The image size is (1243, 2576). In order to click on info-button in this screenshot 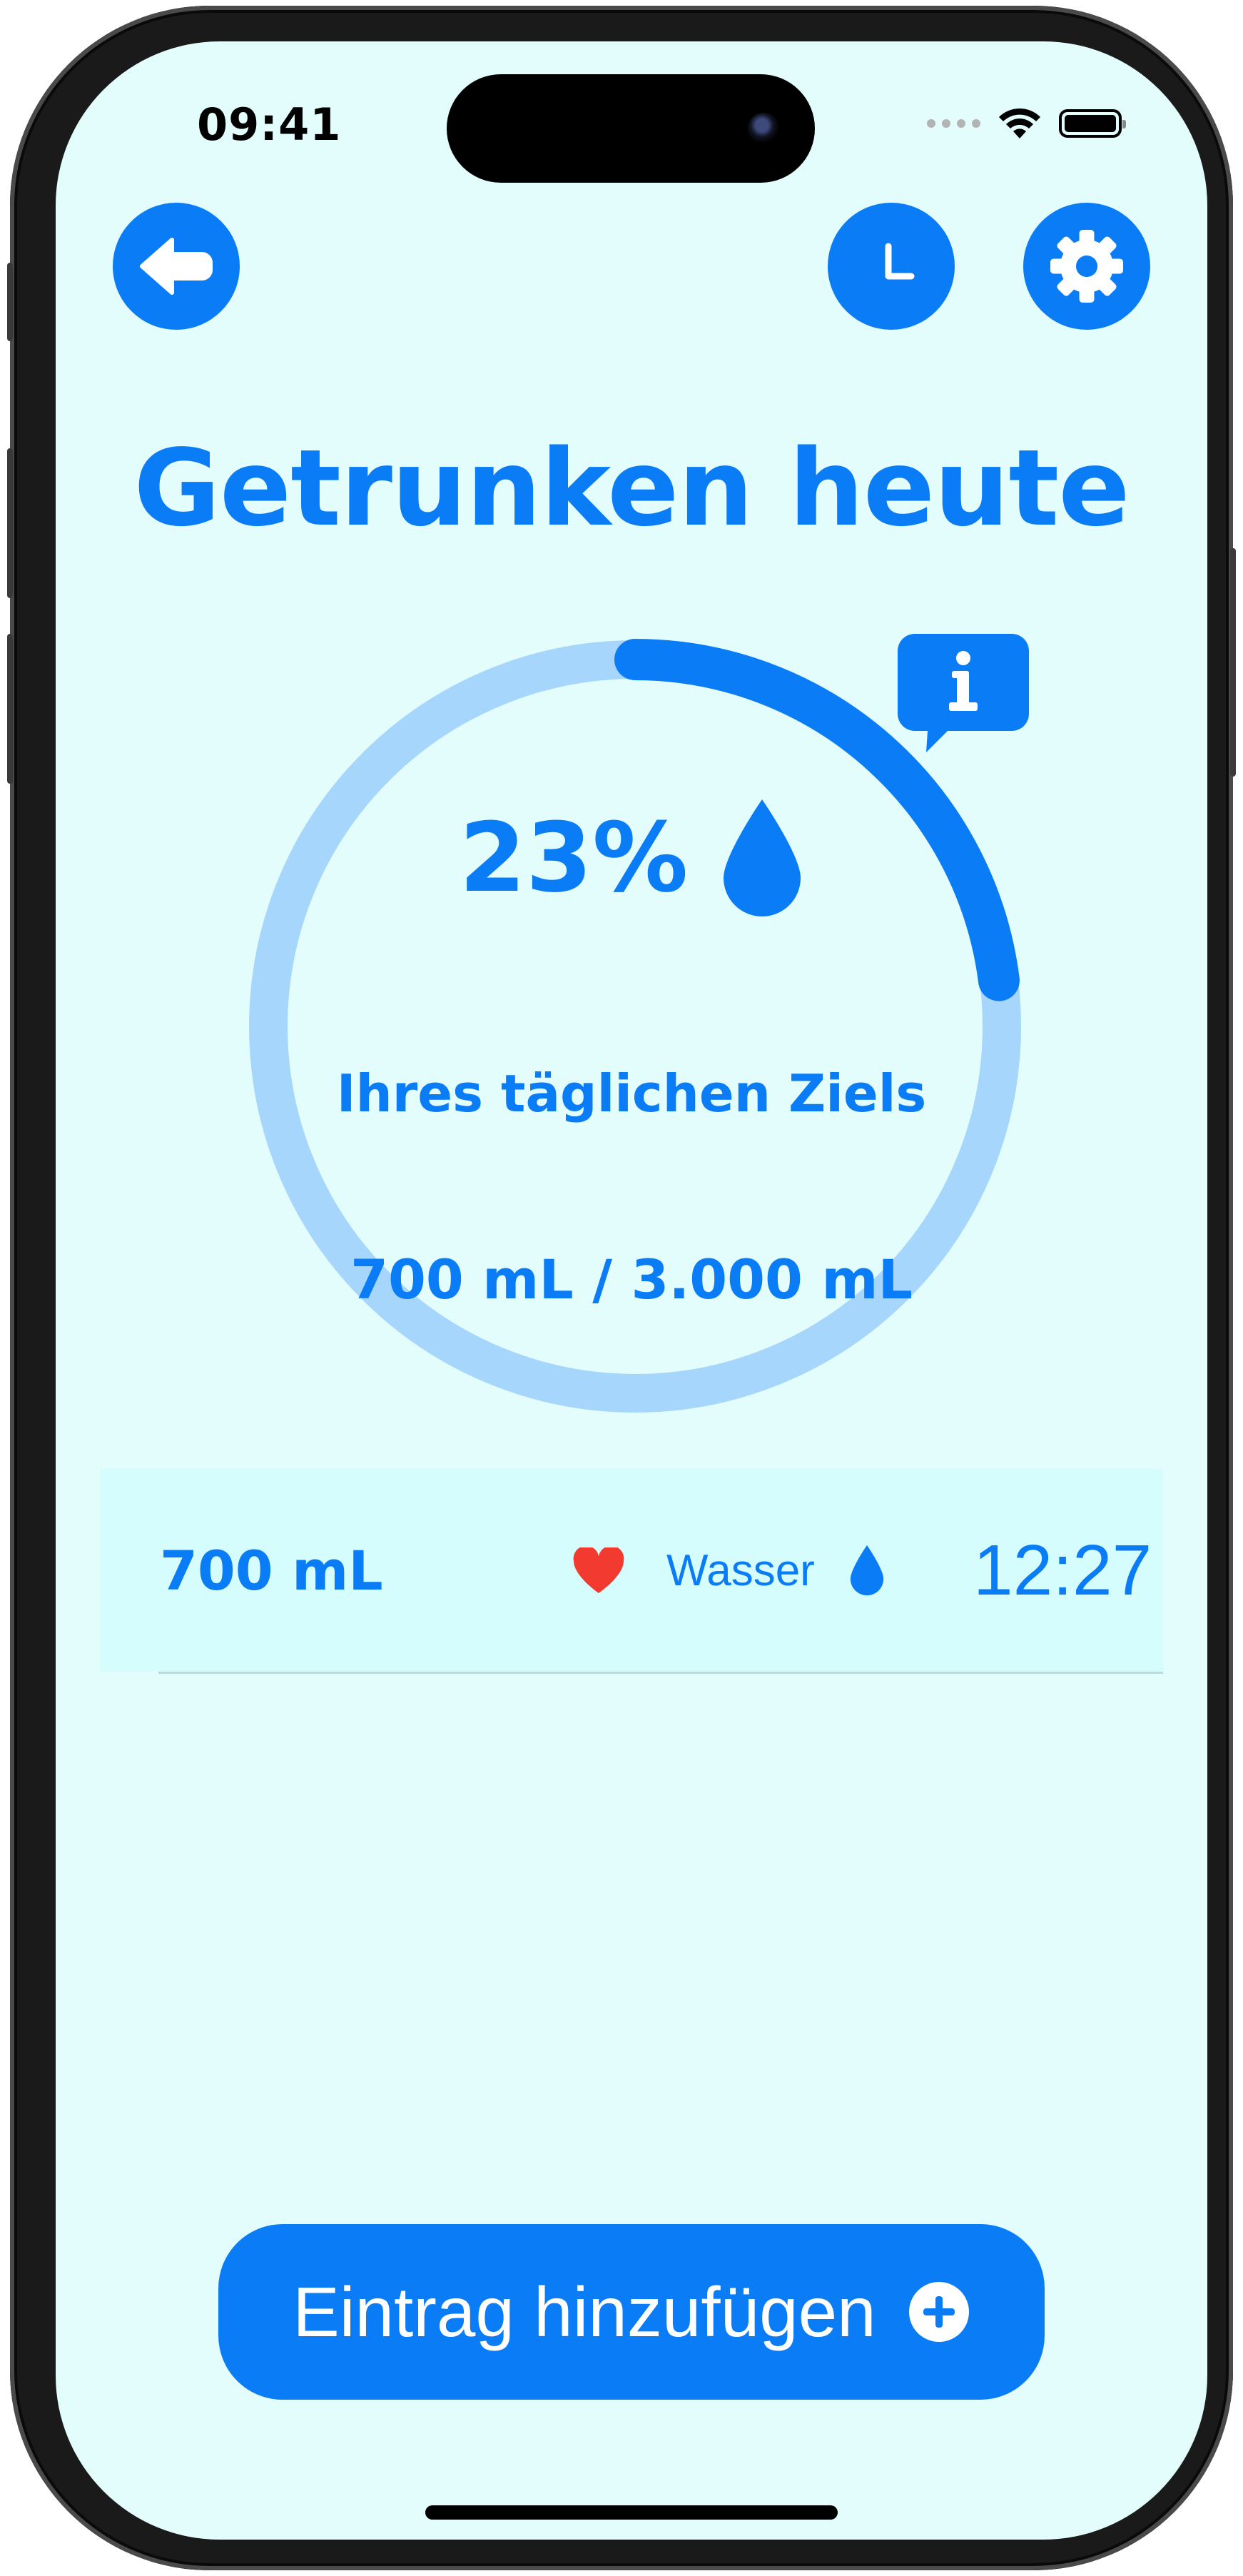, I will do `click(963, 695)`.